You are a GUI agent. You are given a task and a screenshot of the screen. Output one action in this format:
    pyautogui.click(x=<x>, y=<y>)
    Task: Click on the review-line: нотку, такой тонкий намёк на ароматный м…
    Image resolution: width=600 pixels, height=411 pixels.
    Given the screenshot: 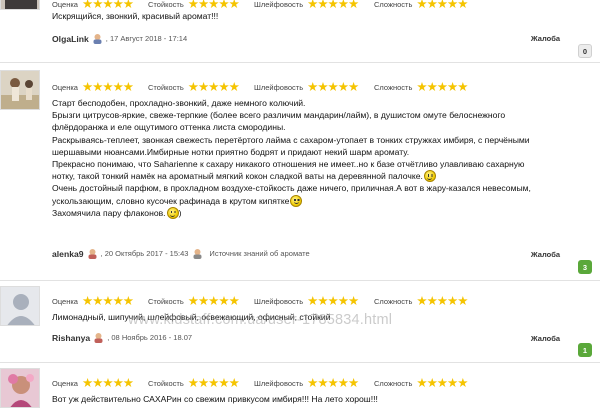 What is the action you would take?
    pyautogui.click(x=237, y=176)
    